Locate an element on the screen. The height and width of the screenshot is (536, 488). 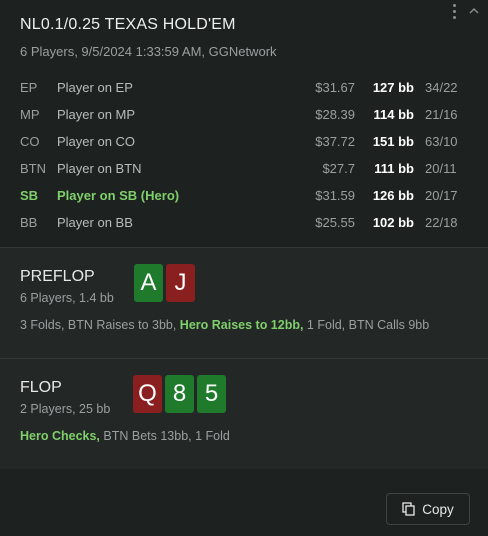
player-stack: $31.67 is located at coordinates (335, 87).